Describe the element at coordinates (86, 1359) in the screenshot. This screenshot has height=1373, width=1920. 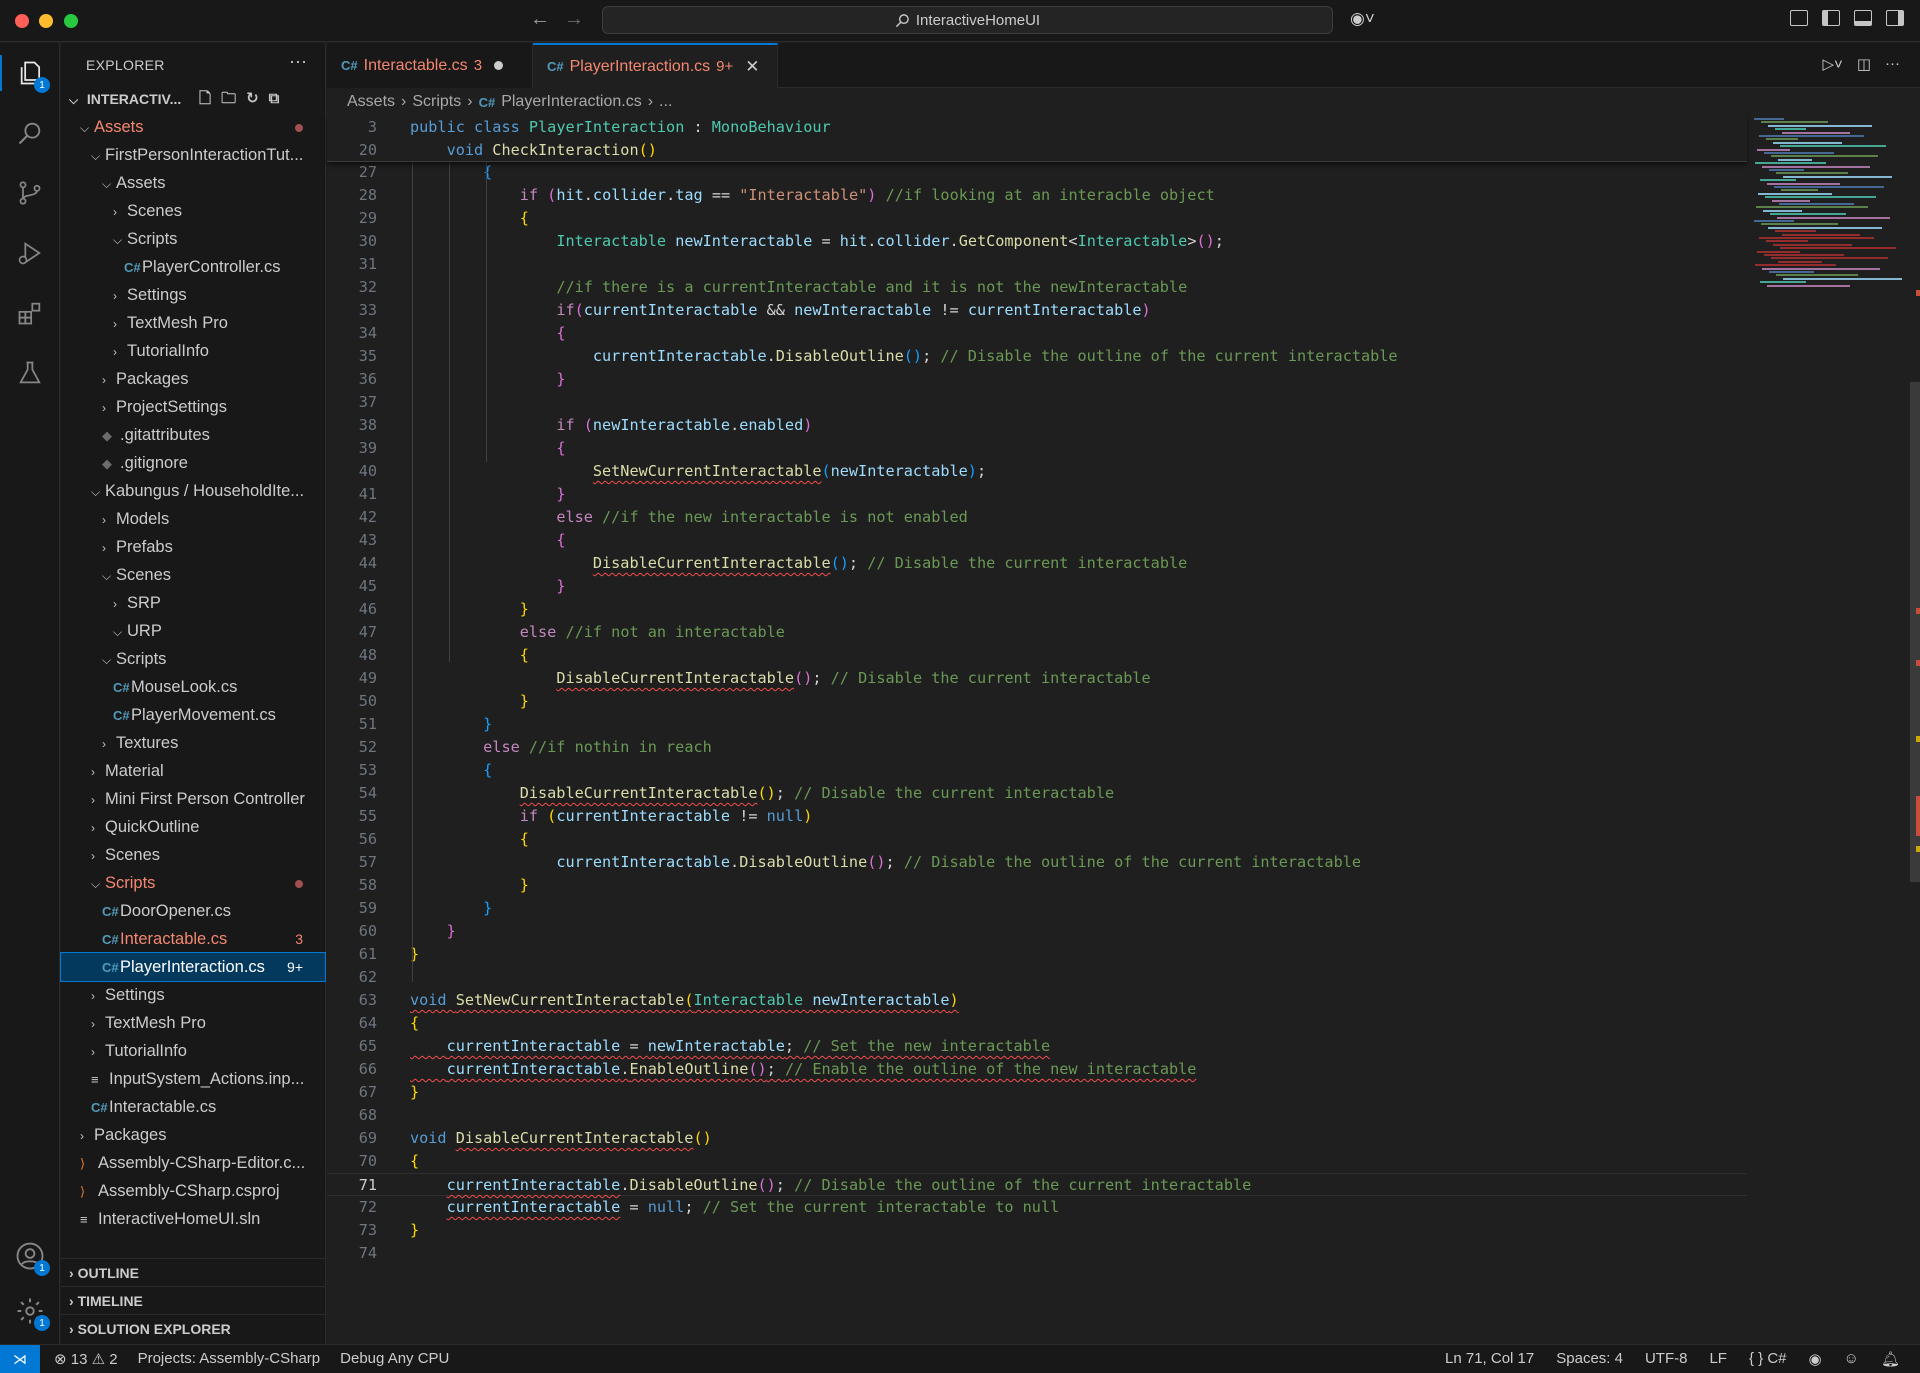
I see `problems-indicator: ⊗ 13 ⚠ 2` at that location.